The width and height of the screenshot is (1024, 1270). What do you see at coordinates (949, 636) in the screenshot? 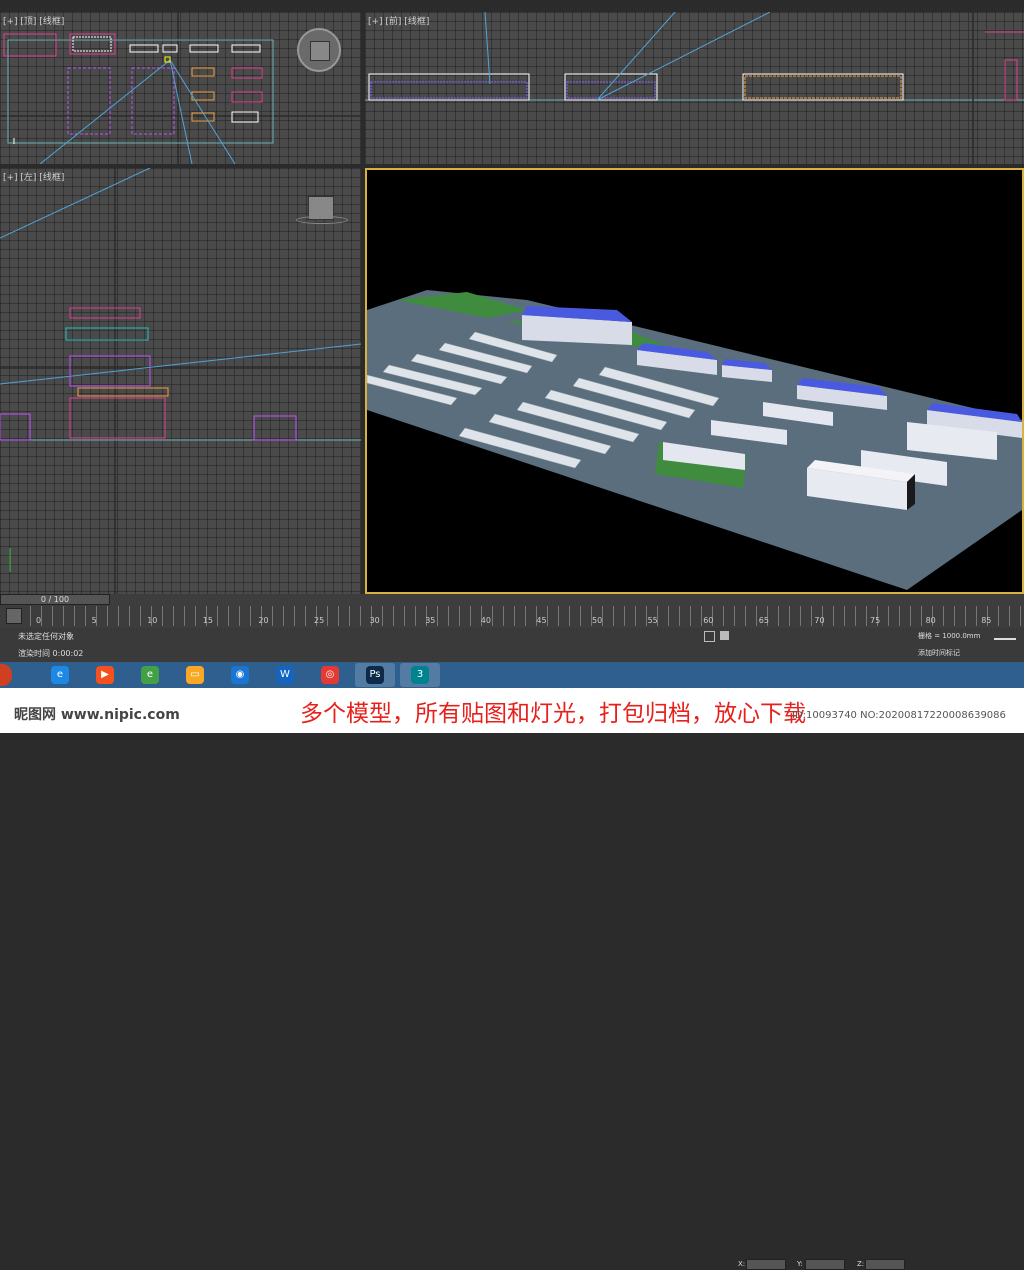
I see `grid-size: 栅格 = 1000.0mm` at bounding box center [949, 636].